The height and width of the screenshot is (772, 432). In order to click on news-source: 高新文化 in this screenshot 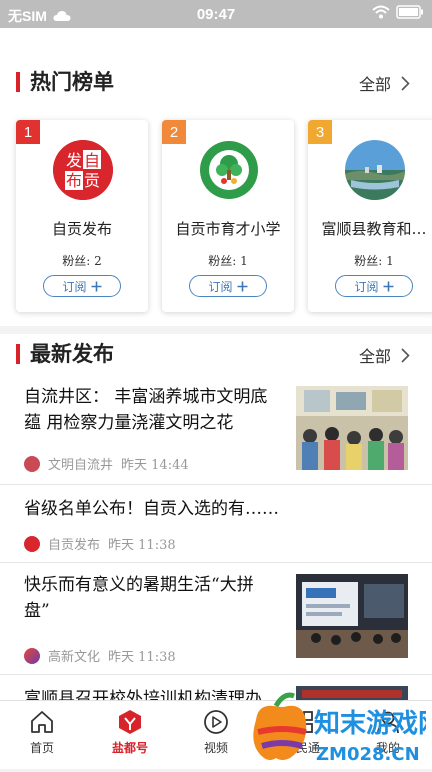, I will do `click(74, 657)`.